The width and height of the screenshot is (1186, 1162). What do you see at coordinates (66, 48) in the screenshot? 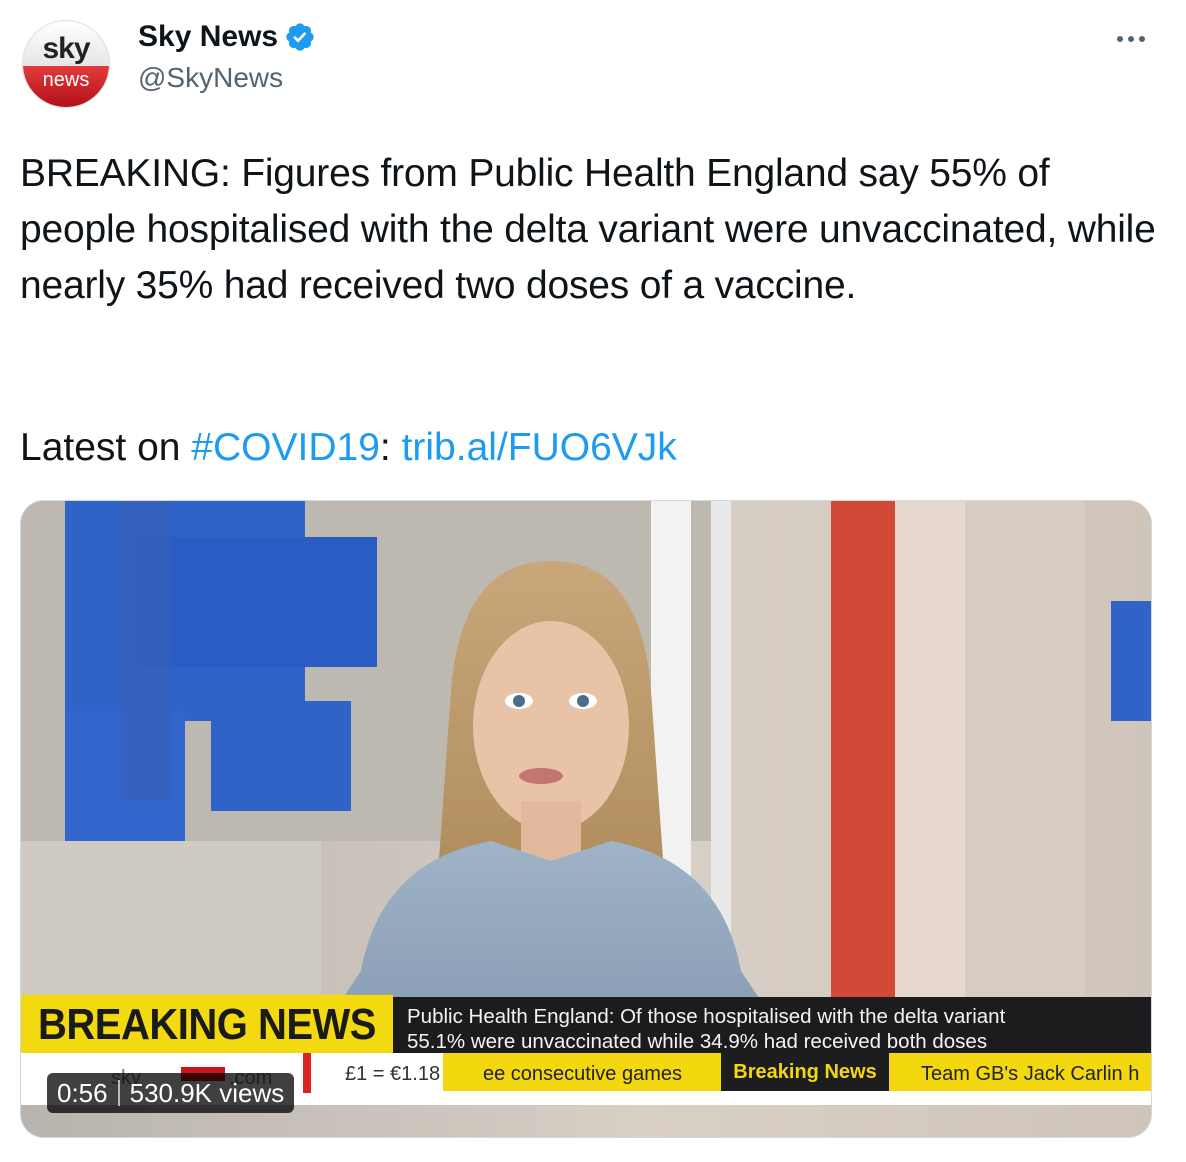
I see `avatar-sky-text: sky` at bounding box center [66, 48].